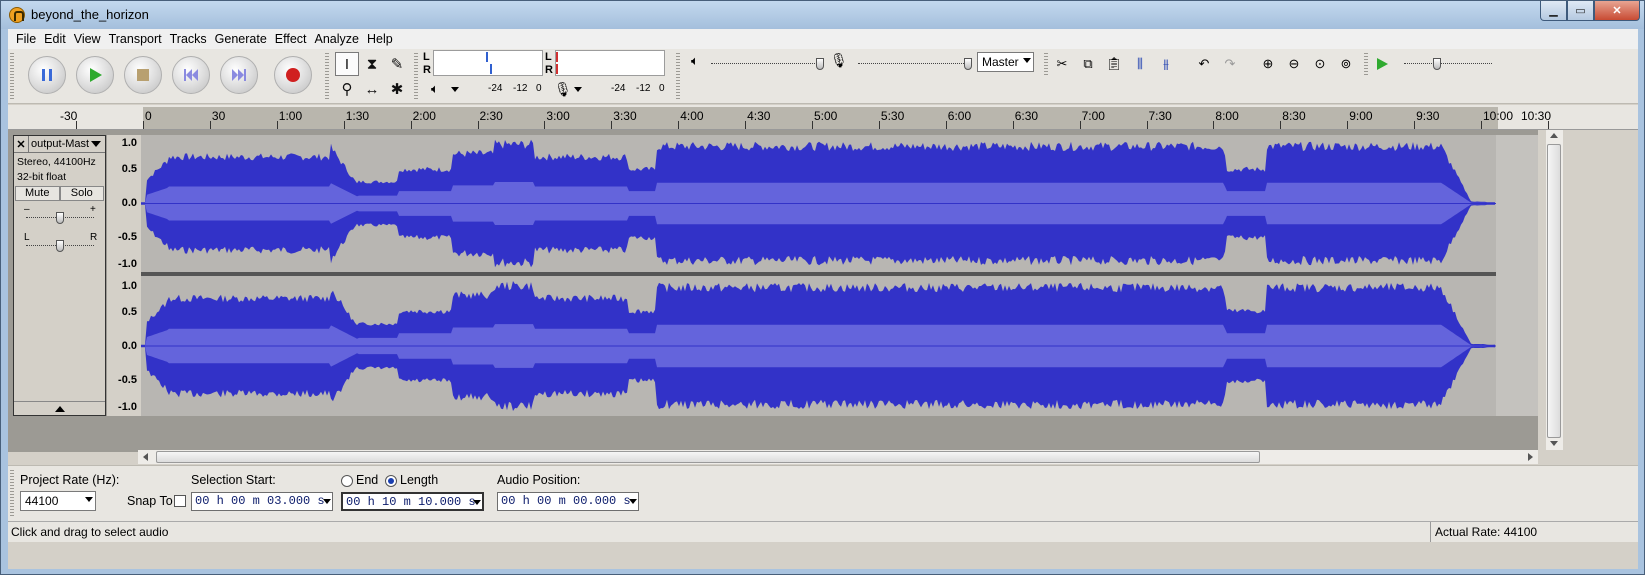 This screenshot has height=575, width=1645. What do you see at coordinates (822, 15) in the screenshot?
I see `title-bar: beyond_the_horizon ▁ ▭ ✕` at bounding box center [822, 15].